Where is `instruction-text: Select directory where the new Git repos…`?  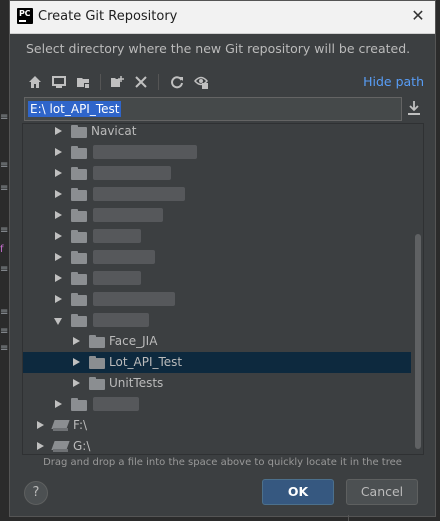
instruction-text: Select directory where the new Git repos… is located at coordinates (218, 48).